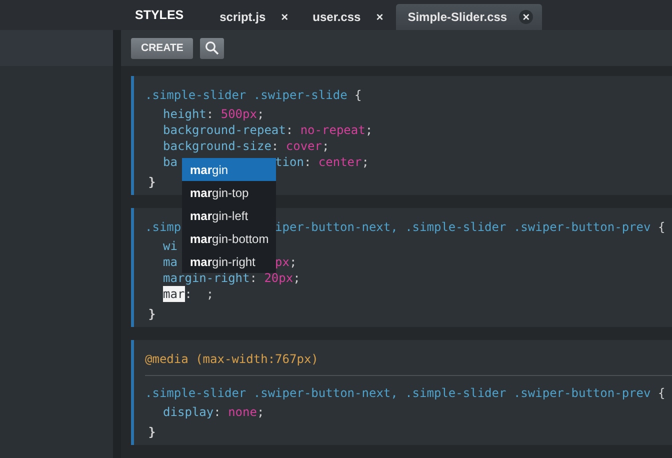  I want to click on panel-title: STYLES, so click(159, 15).